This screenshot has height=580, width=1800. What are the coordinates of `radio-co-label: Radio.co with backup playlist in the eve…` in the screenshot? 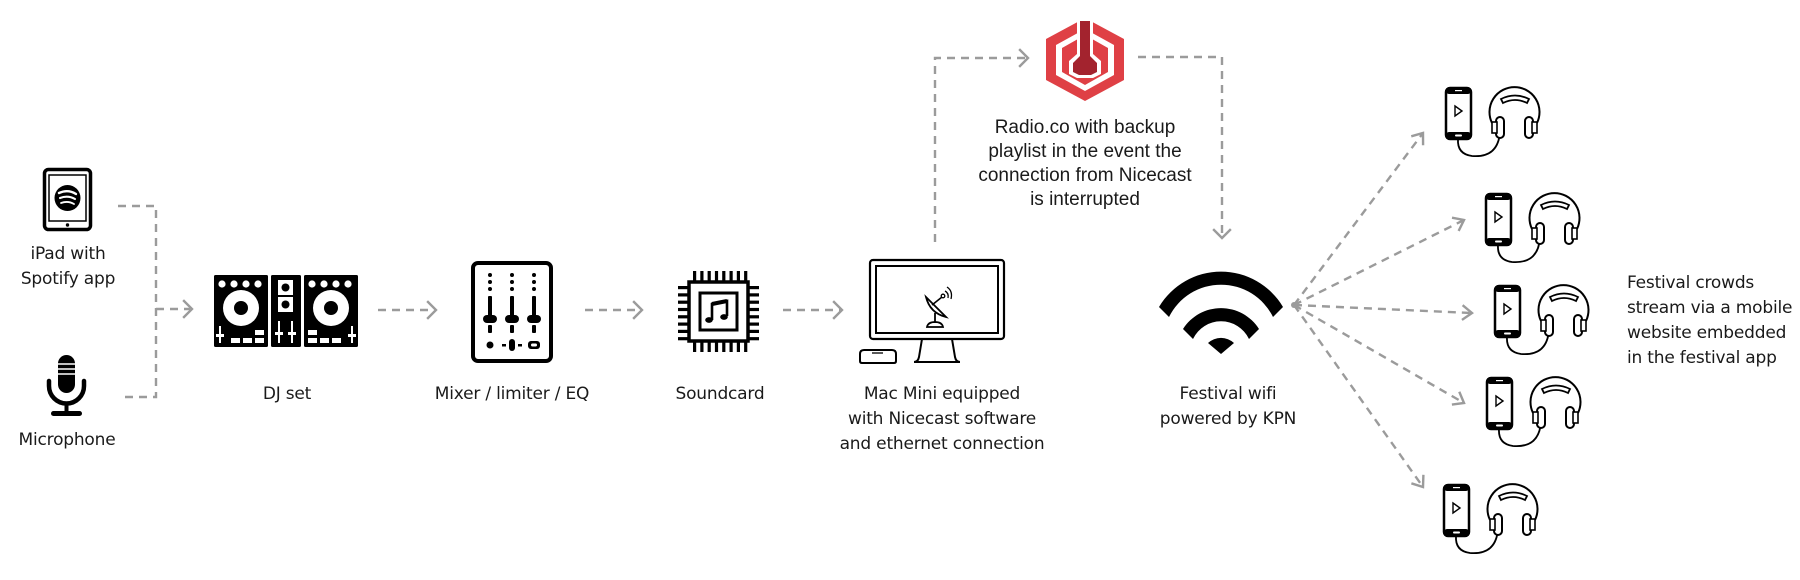 It's located at (1085, 163).